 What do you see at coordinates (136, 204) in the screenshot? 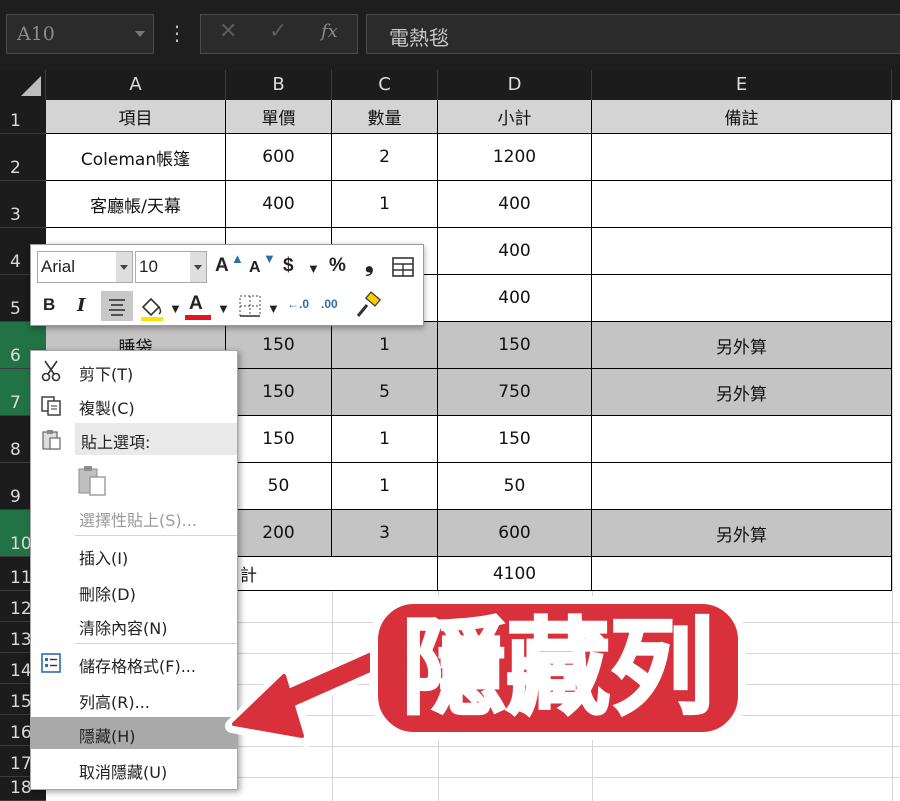
I see `cell-a3: 客廳帳/天幕` at bounding box center [136, 204].